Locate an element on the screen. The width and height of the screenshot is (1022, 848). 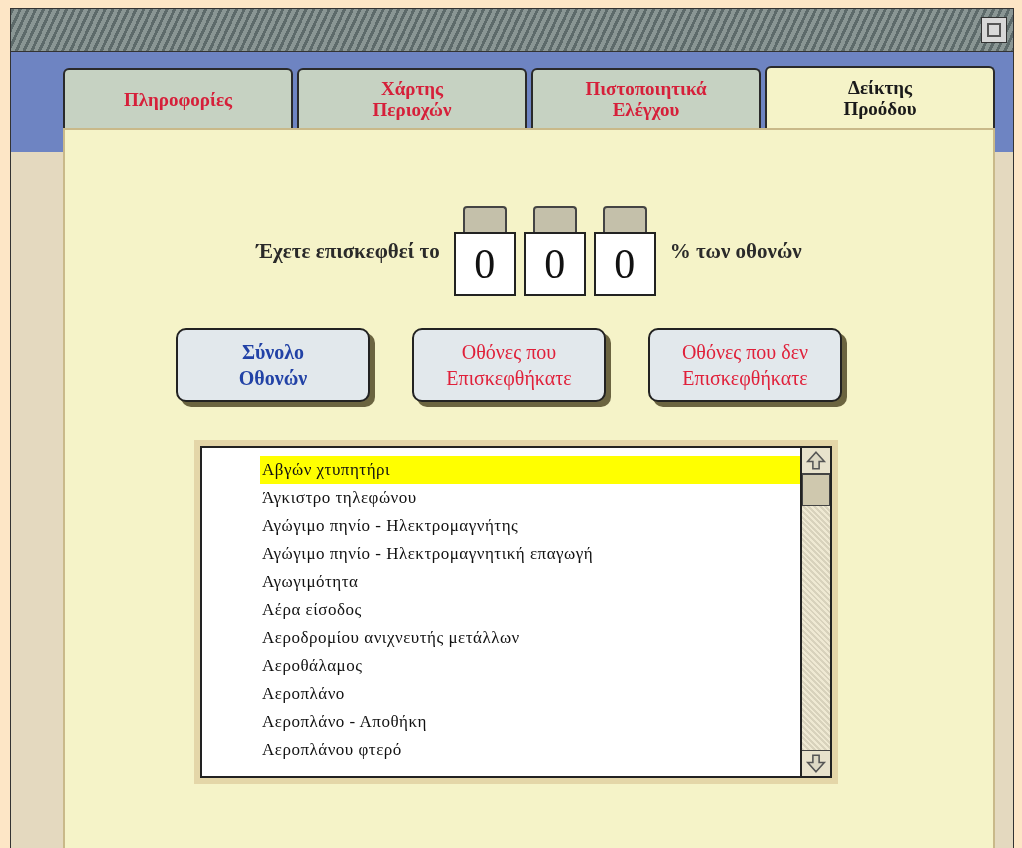
tab: Δείκτης Προόδου is located at coordinates (880, 97).